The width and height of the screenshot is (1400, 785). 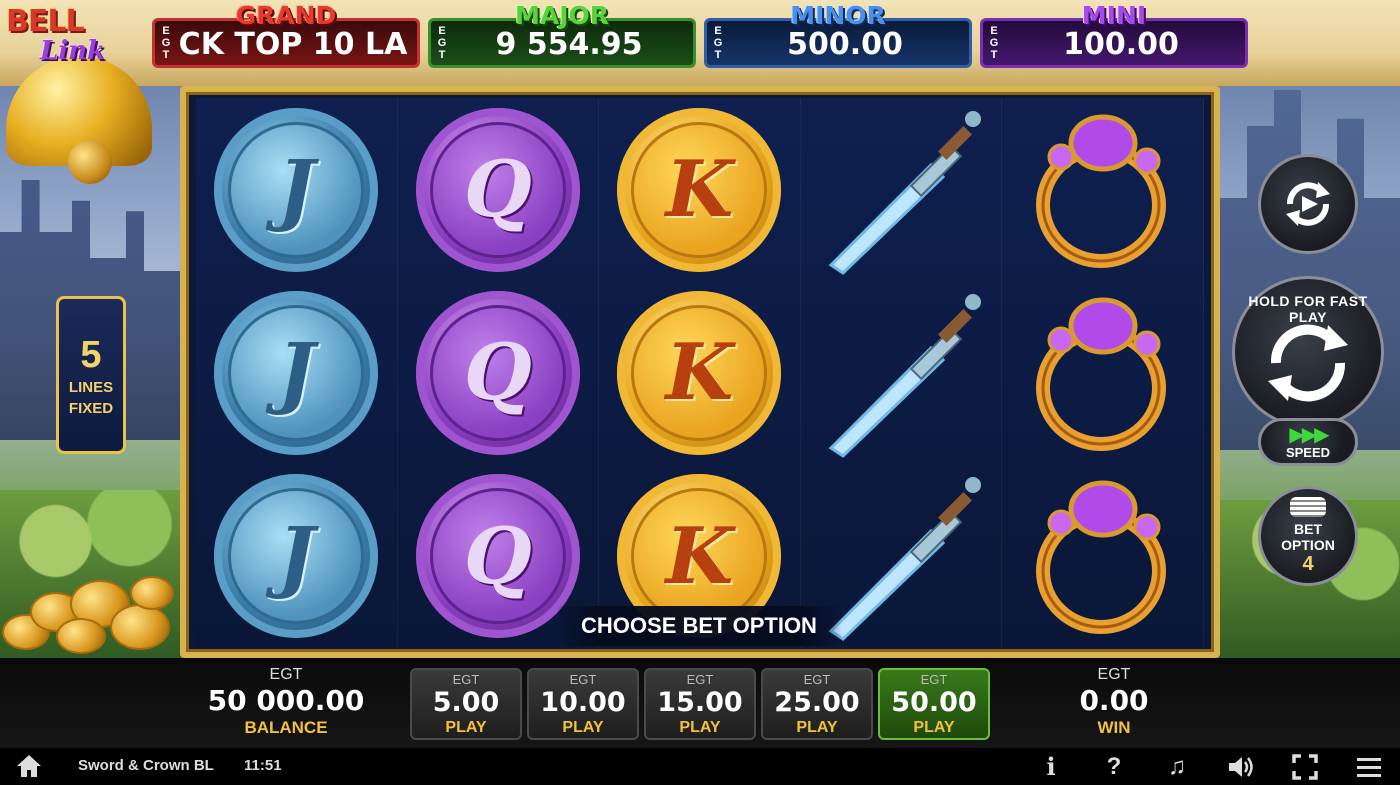 I want to click on bet-button-1: EGT 5.00 PLAY, so click(x=466, y=704).